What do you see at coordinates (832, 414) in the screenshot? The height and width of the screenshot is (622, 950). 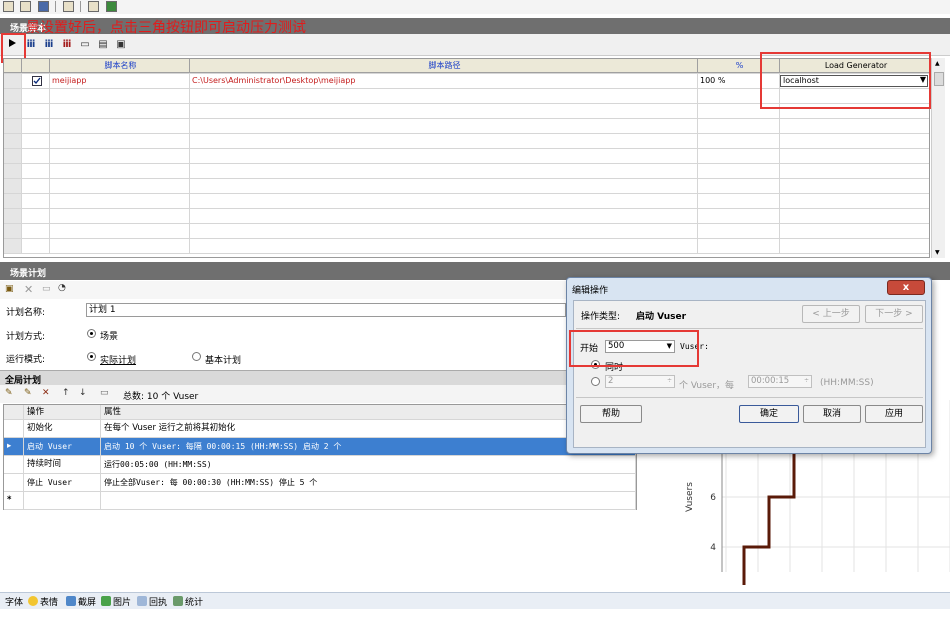 I see `cancel-button: 取消` at bounding box center [832, 414].